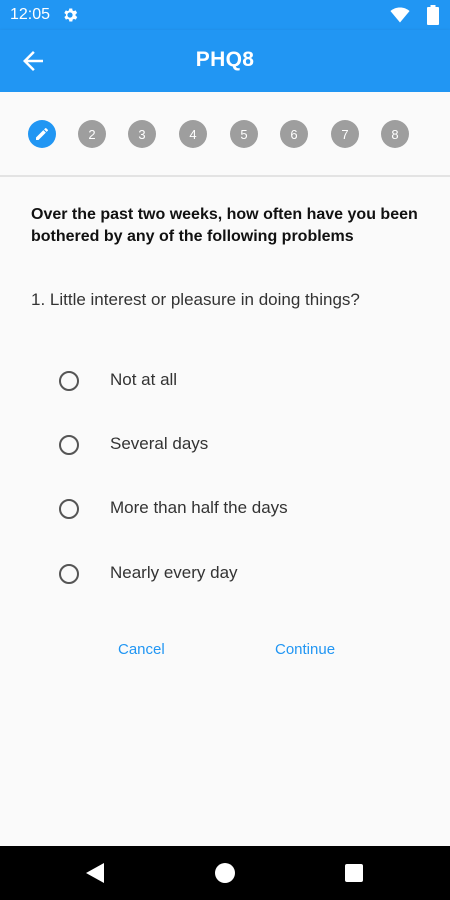  What do you see at coordinates (92, 134) in the screenshot?
I see `step-2: 2` at bounding box center [92, 134].